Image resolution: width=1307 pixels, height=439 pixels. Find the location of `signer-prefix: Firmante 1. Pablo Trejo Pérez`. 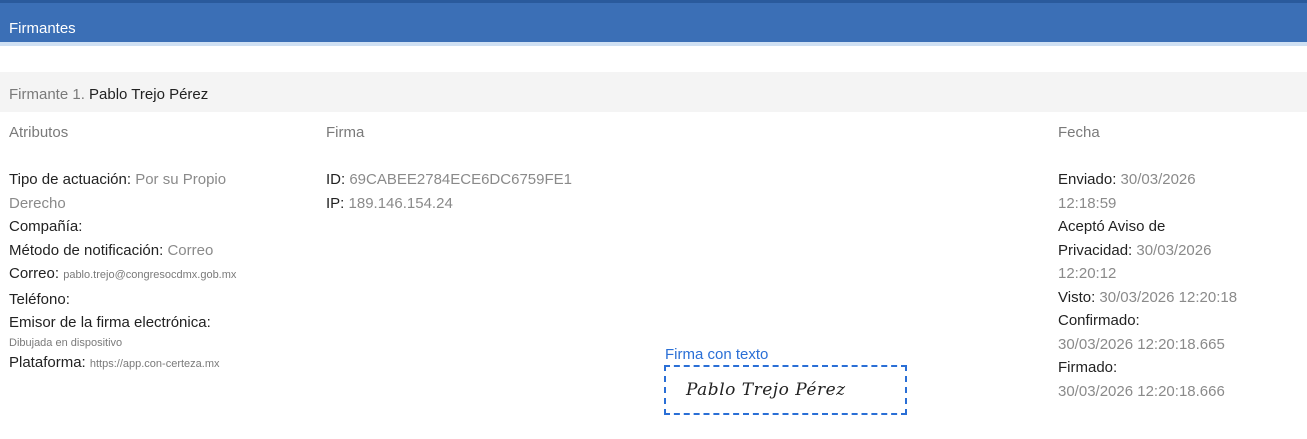

signer-prefix: Firmante 1. Pablo Trejo Pérez is located at coordinates (108, 94).